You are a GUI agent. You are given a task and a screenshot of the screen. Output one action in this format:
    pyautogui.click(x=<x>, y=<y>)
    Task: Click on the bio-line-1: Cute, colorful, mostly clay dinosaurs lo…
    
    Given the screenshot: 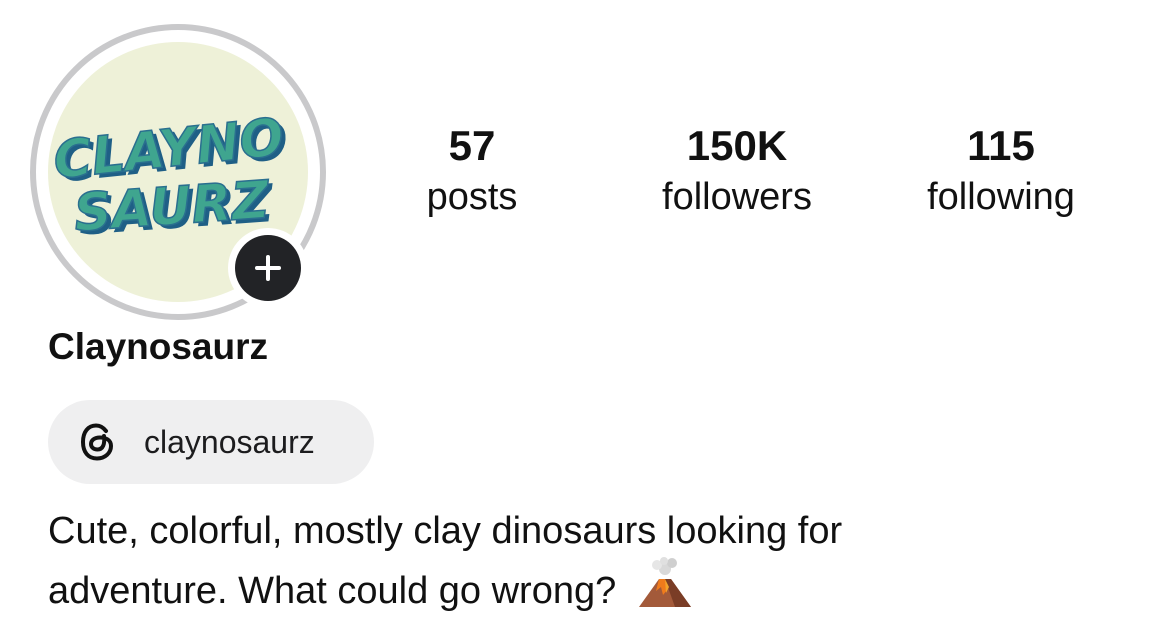 What is the action you would take?
    pyautogui.click(x=445, y=531)
    